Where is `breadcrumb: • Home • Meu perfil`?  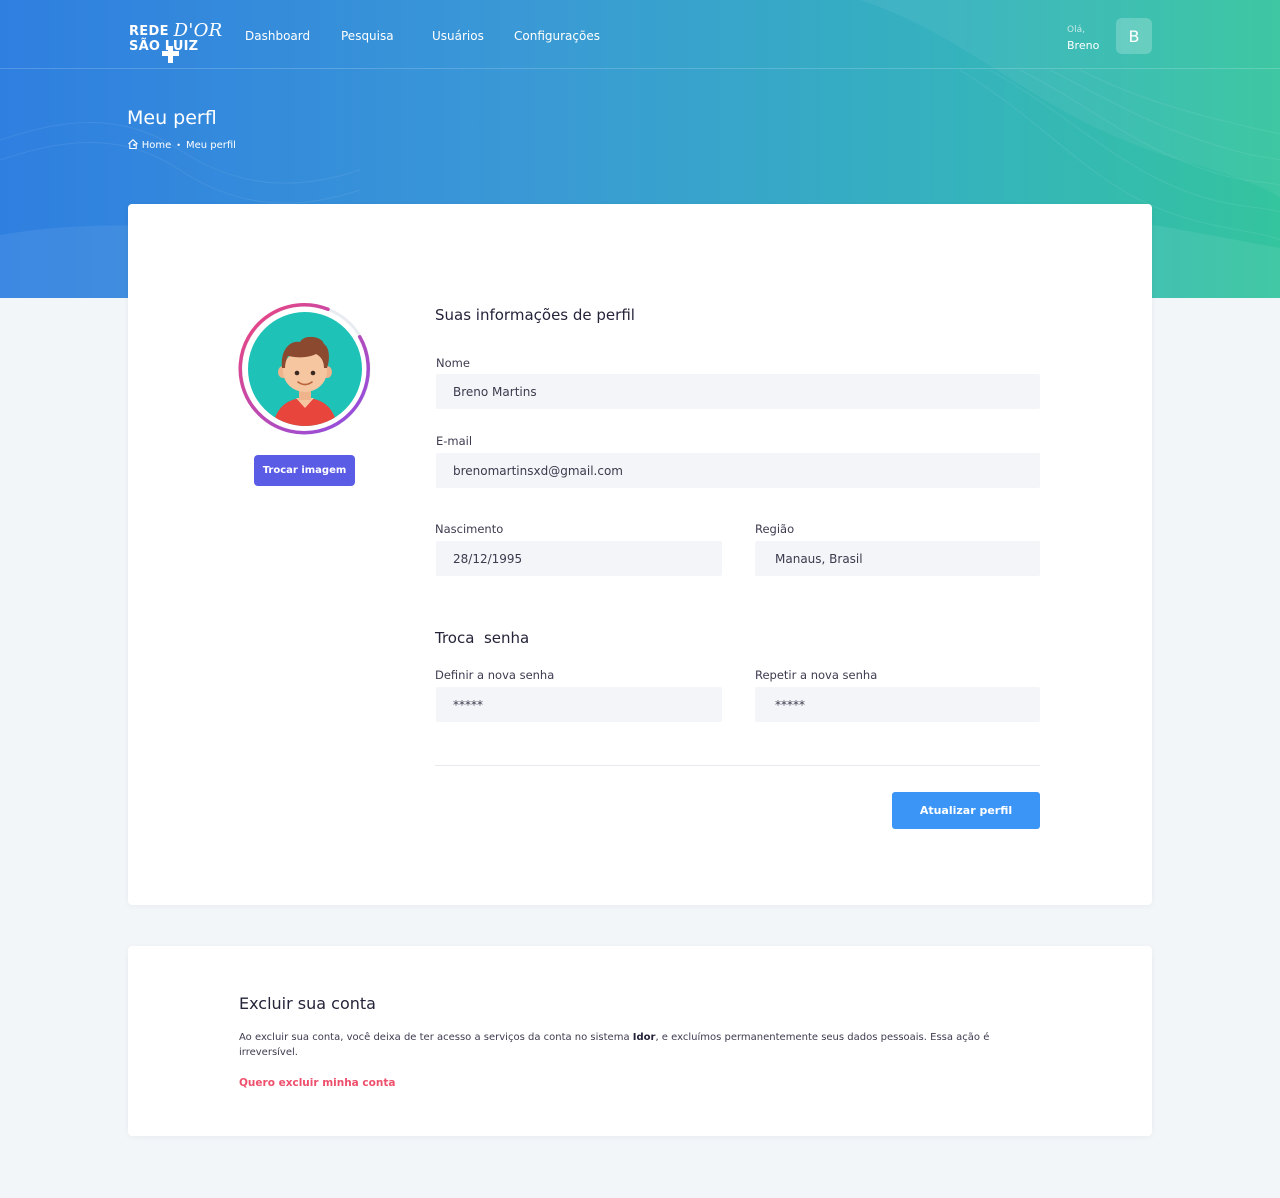 breadcrumb: • Home • Meu perfil is located at coordinates (181, 145).